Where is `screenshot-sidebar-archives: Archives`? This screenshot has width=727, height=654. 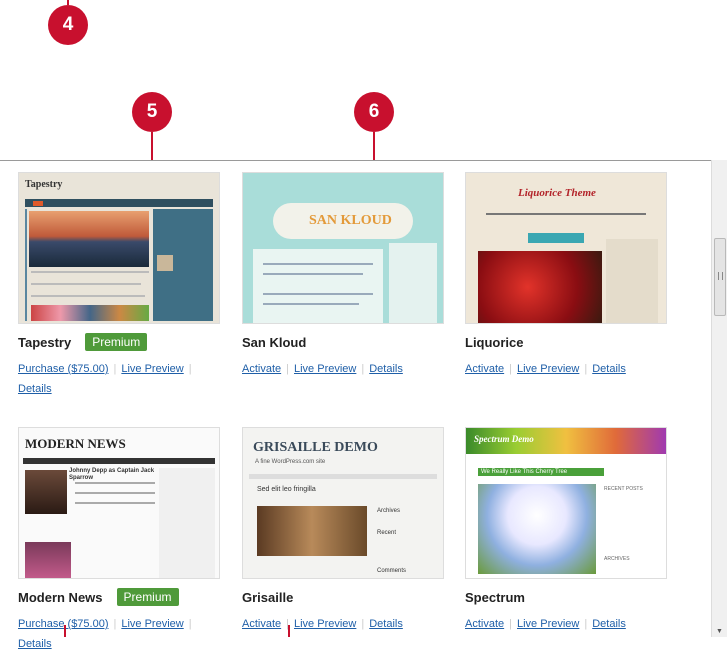 screenshot-sidebar-archives: Archives is located at coordinates (389, 511).